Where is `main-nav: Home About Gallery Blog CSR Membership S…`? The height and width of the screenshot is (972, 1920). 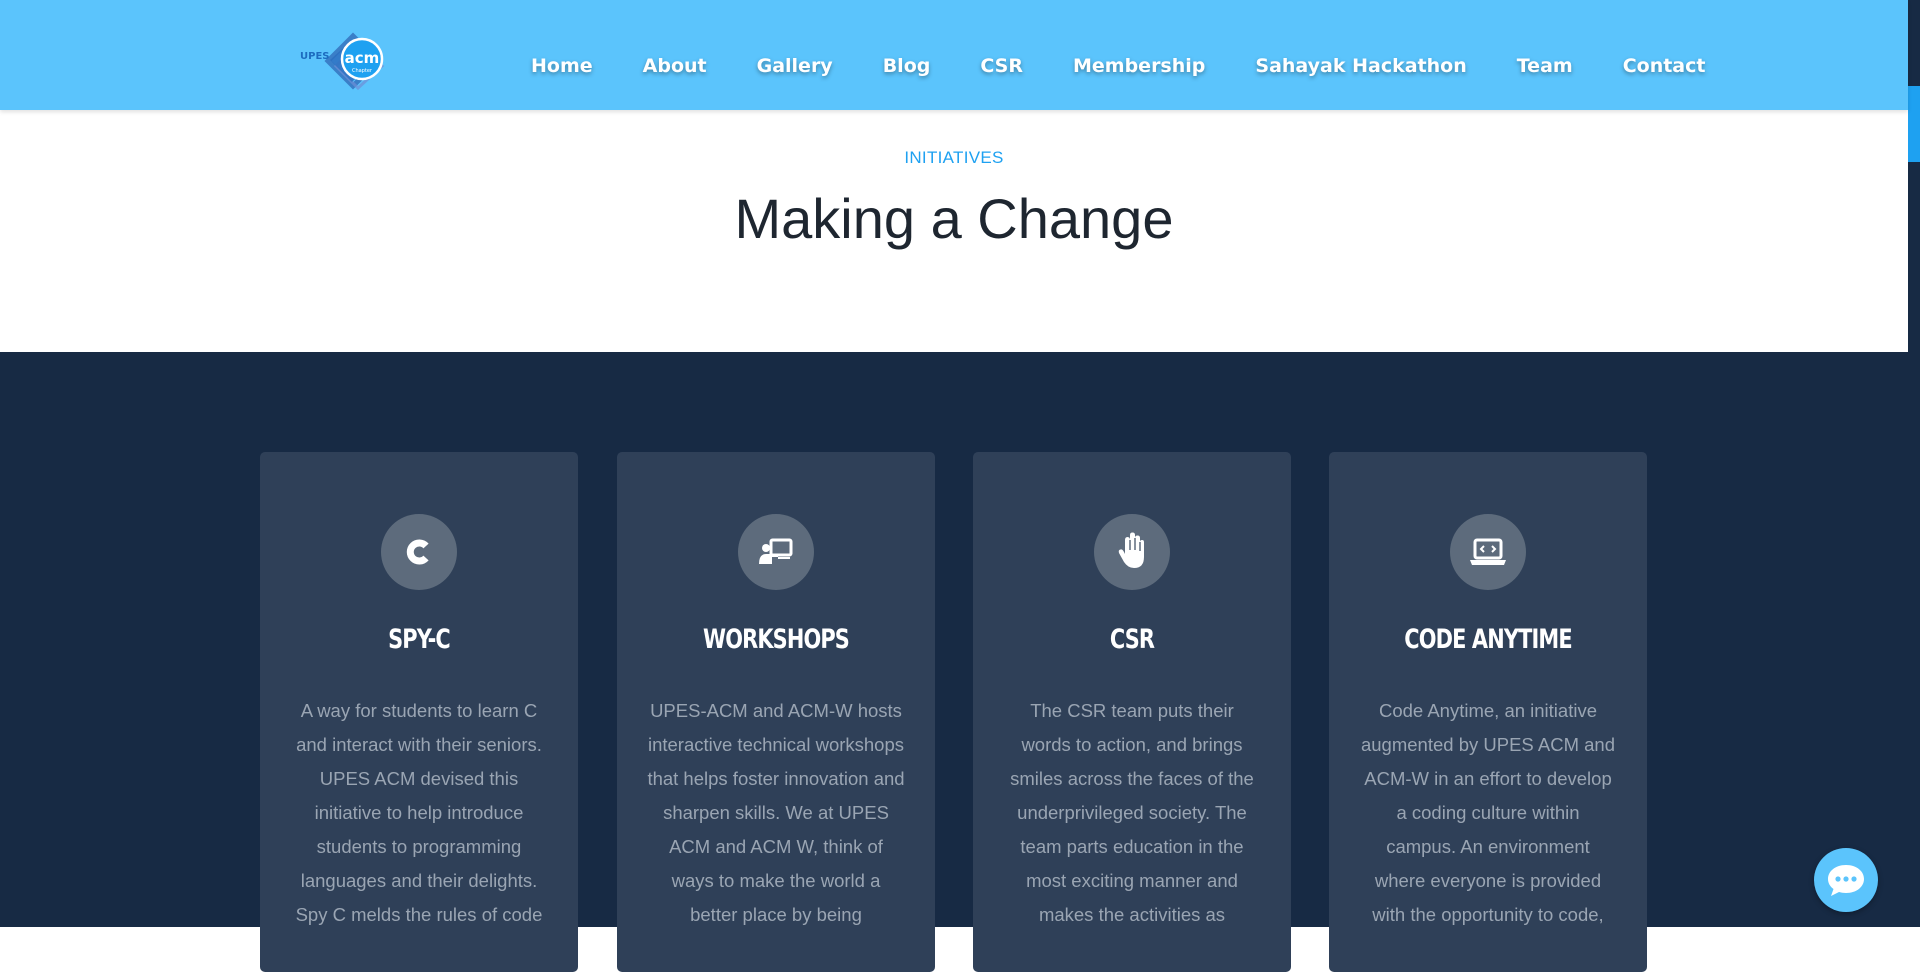 main-nav: Home About Gallery Blog CSR Membership S… is located at coordinates (1118, 66).